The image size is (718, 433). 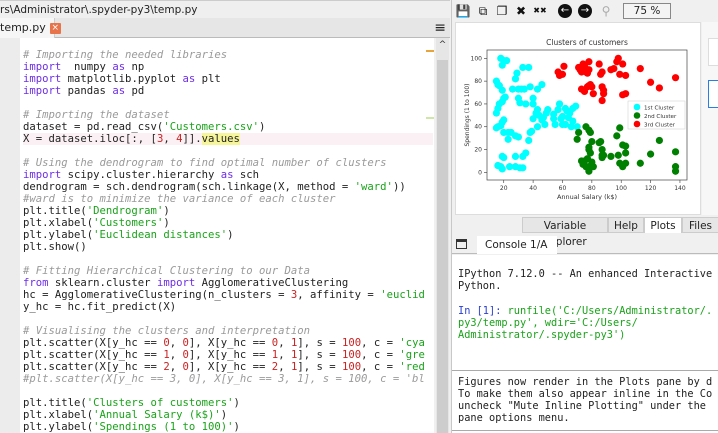 I want to click on code-line: import numpy as np, so click(x=228, y=67).